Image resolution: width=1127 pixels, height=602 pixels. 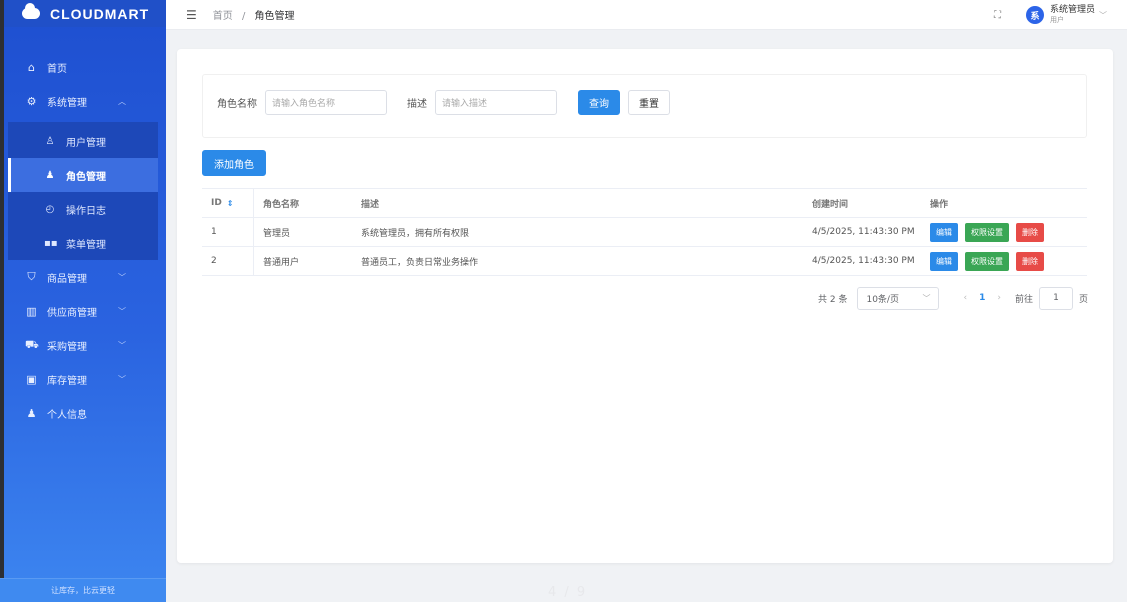 What do you see at coordinates (100, 13) in the screenshot?
I see `app-name: CLOUDMART` at bounding box center [100, 13].